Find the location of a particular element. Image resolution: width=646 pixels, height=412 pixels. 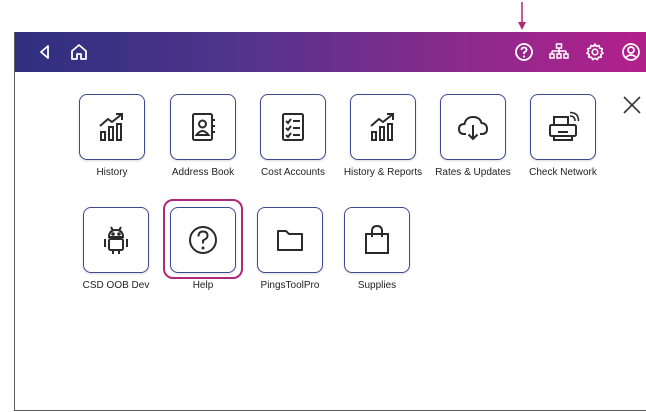

tile-csd-oob-dev: CSD OOB Dev is located at coordinates (116, 249).